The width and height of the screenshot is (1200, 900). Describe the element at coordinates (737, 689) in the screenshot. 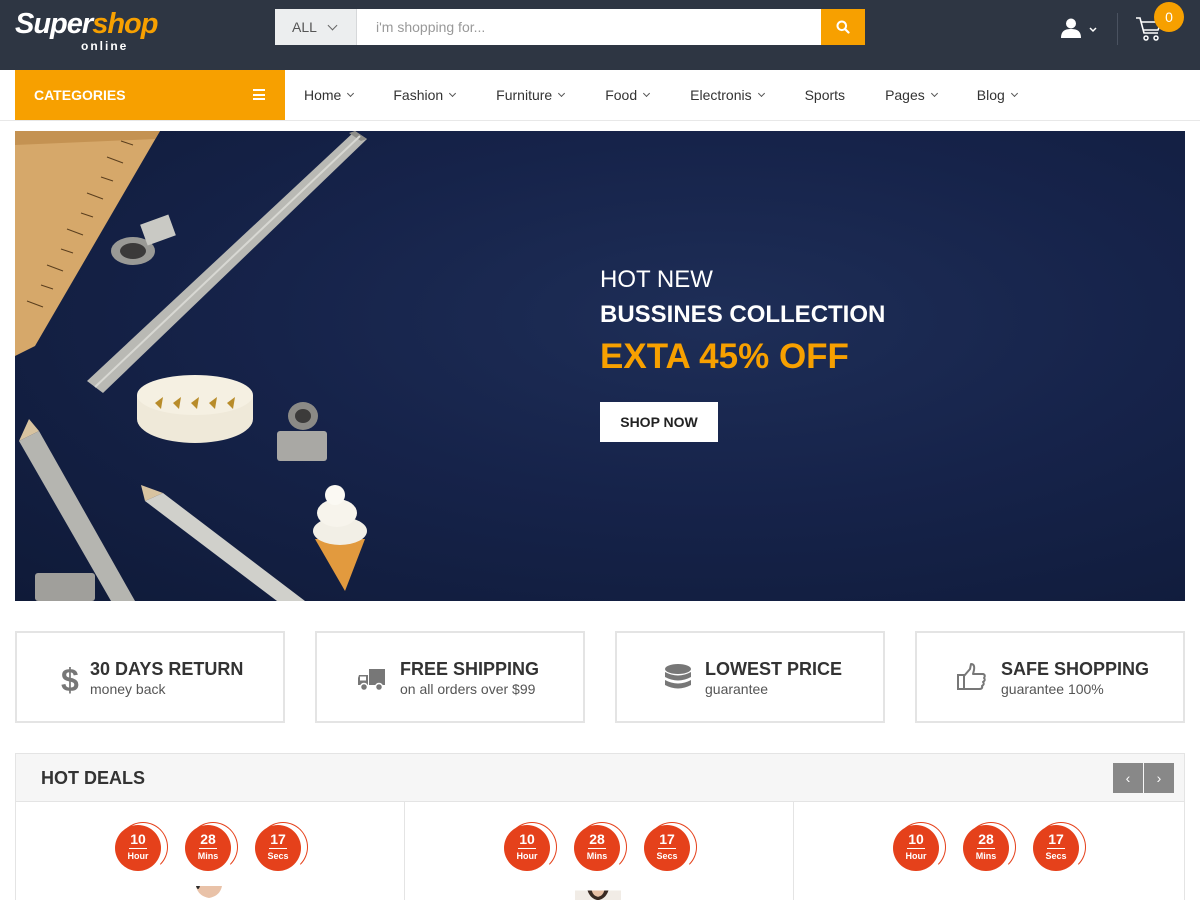

I see `feature-subtitle: guarantee` at that location.